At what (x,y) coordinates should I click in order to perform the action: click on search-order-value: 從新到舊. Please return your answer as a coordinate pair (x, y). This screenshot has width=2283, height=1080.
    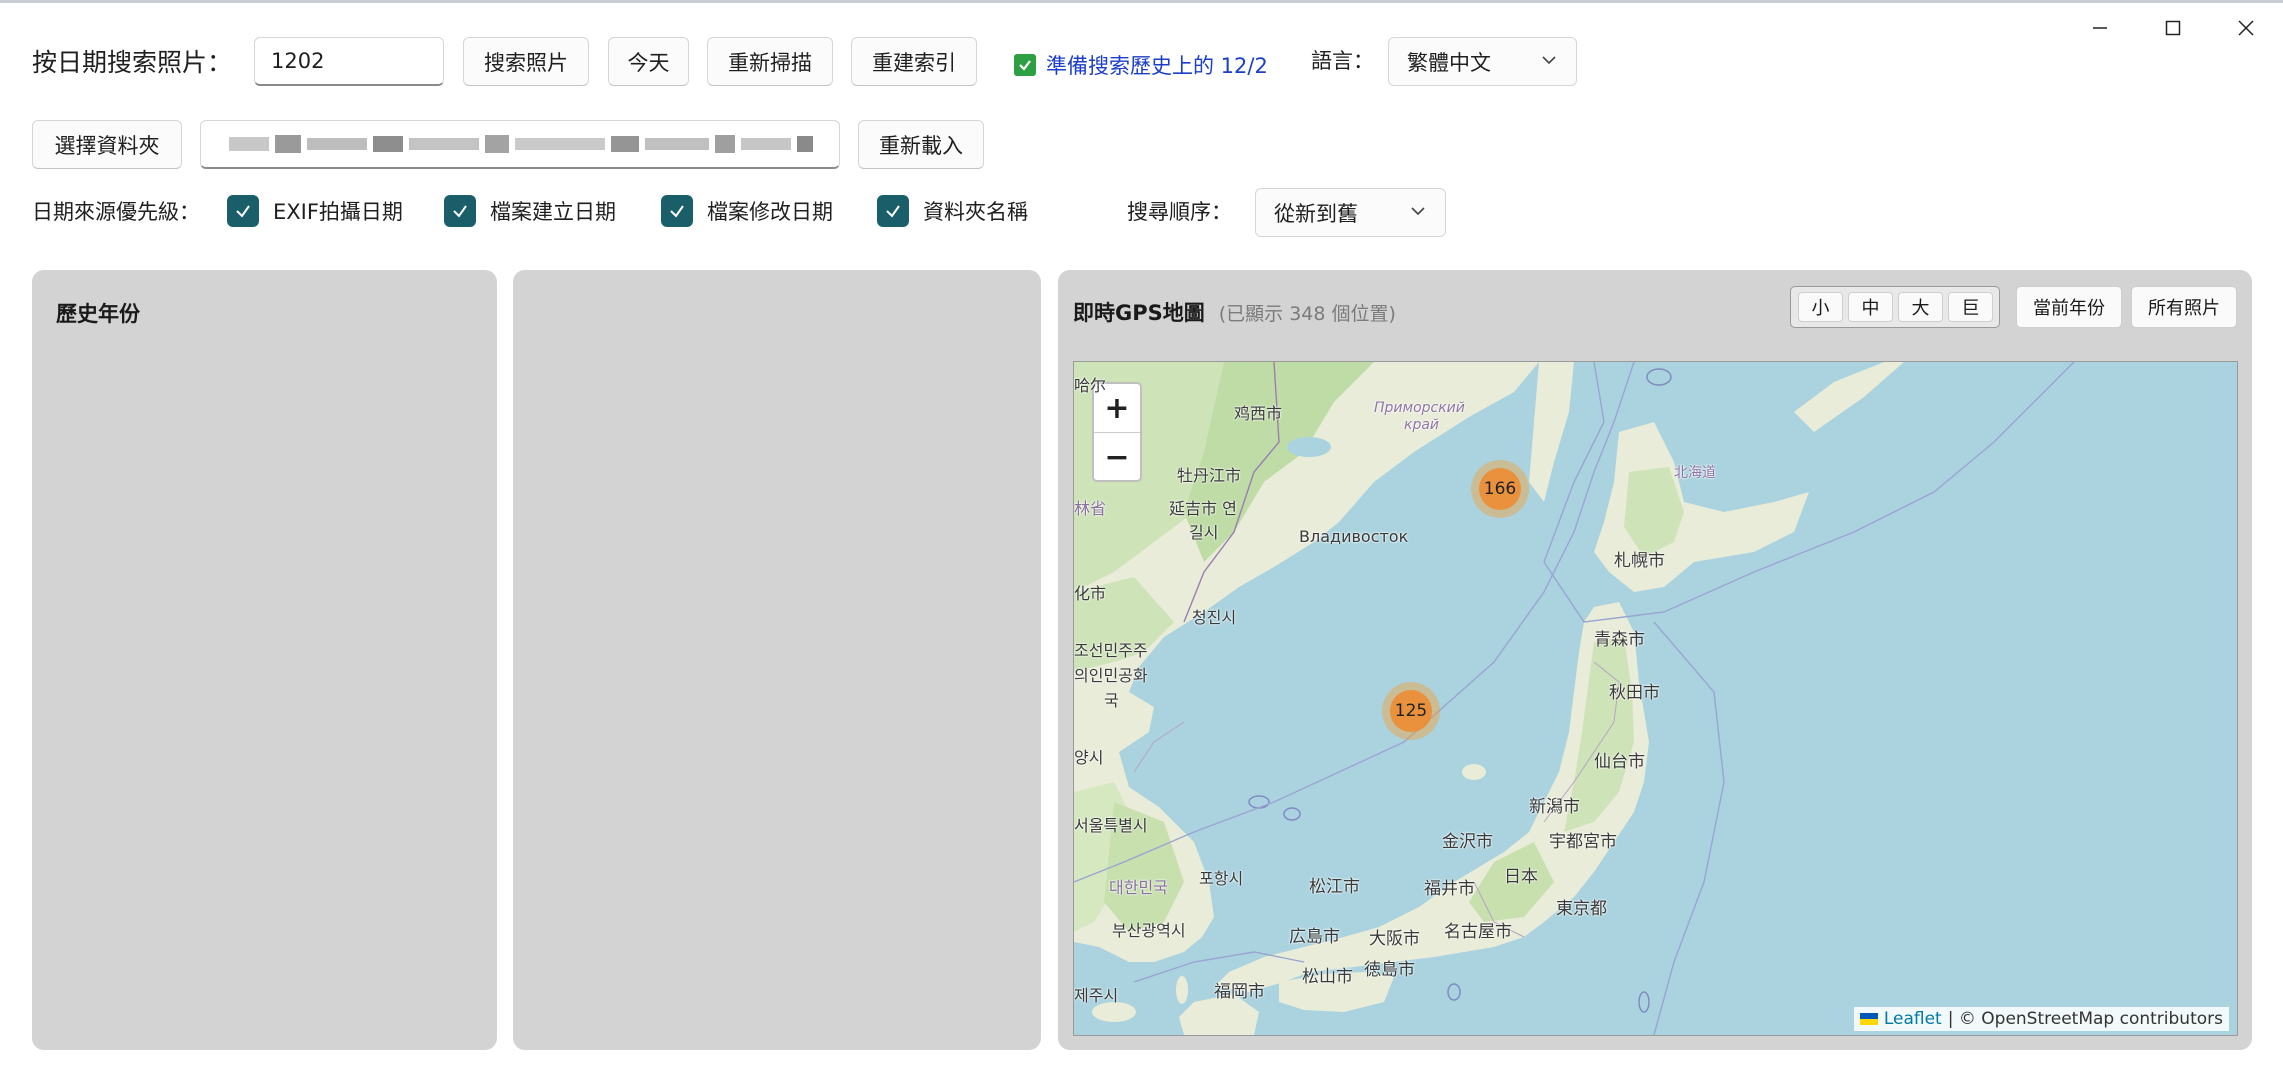
    Looking at the image, I should click on (1316, 213).